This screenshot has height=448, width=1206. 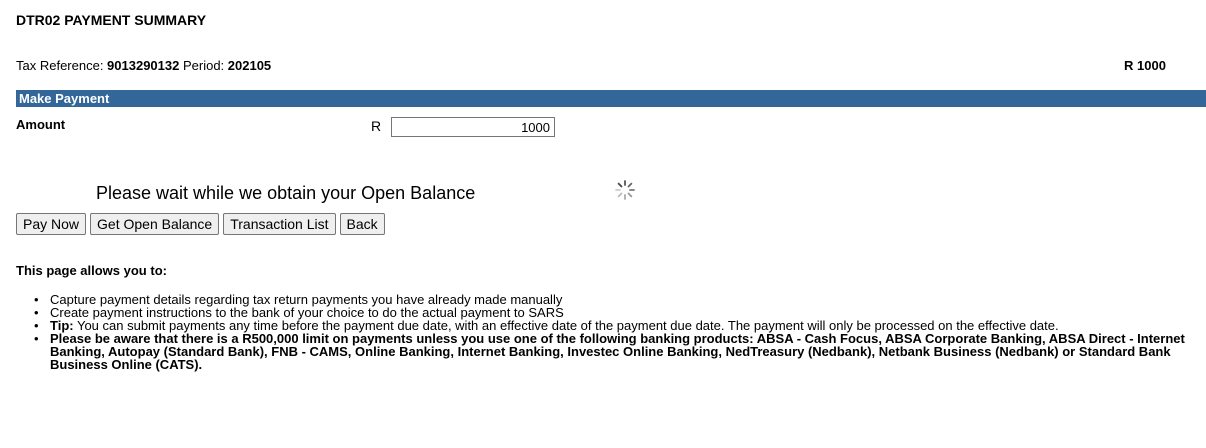 I want to click on page-title: DTR02 PAYMENT SUMMARY, so click(x=111, y=20).